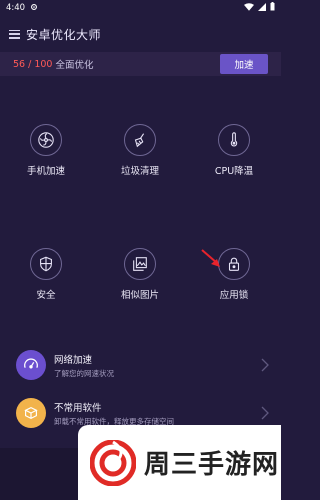 This screenshot has height=500, width=320. What do you see at coordinates (272, 8) in the screenshot?
I see `battery-icon` at bounding box center [272, 8].